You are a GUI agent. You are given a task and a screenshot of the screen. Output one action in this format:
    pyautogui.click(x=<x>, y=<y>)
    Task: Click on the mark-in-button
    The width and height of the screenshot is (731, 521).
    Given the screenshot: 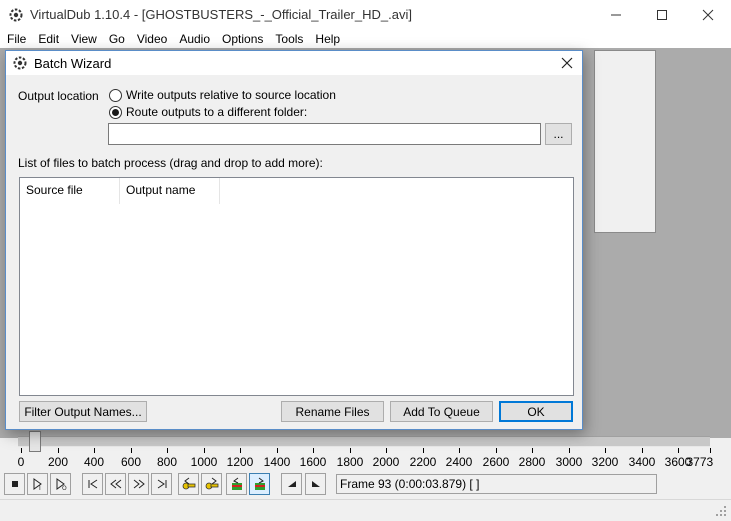 What is the action you would take?
    pyautogui.click(x=291, y=484)
    